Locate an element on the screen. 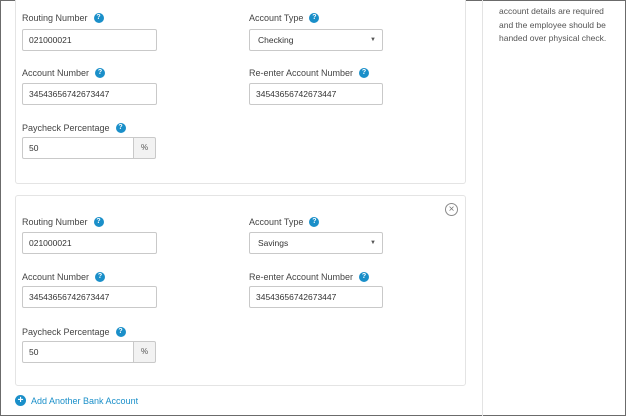 The height and width of the screenshot is (416, 626). account-type-select: Savings ▼ is located at coordinates (316, 243).